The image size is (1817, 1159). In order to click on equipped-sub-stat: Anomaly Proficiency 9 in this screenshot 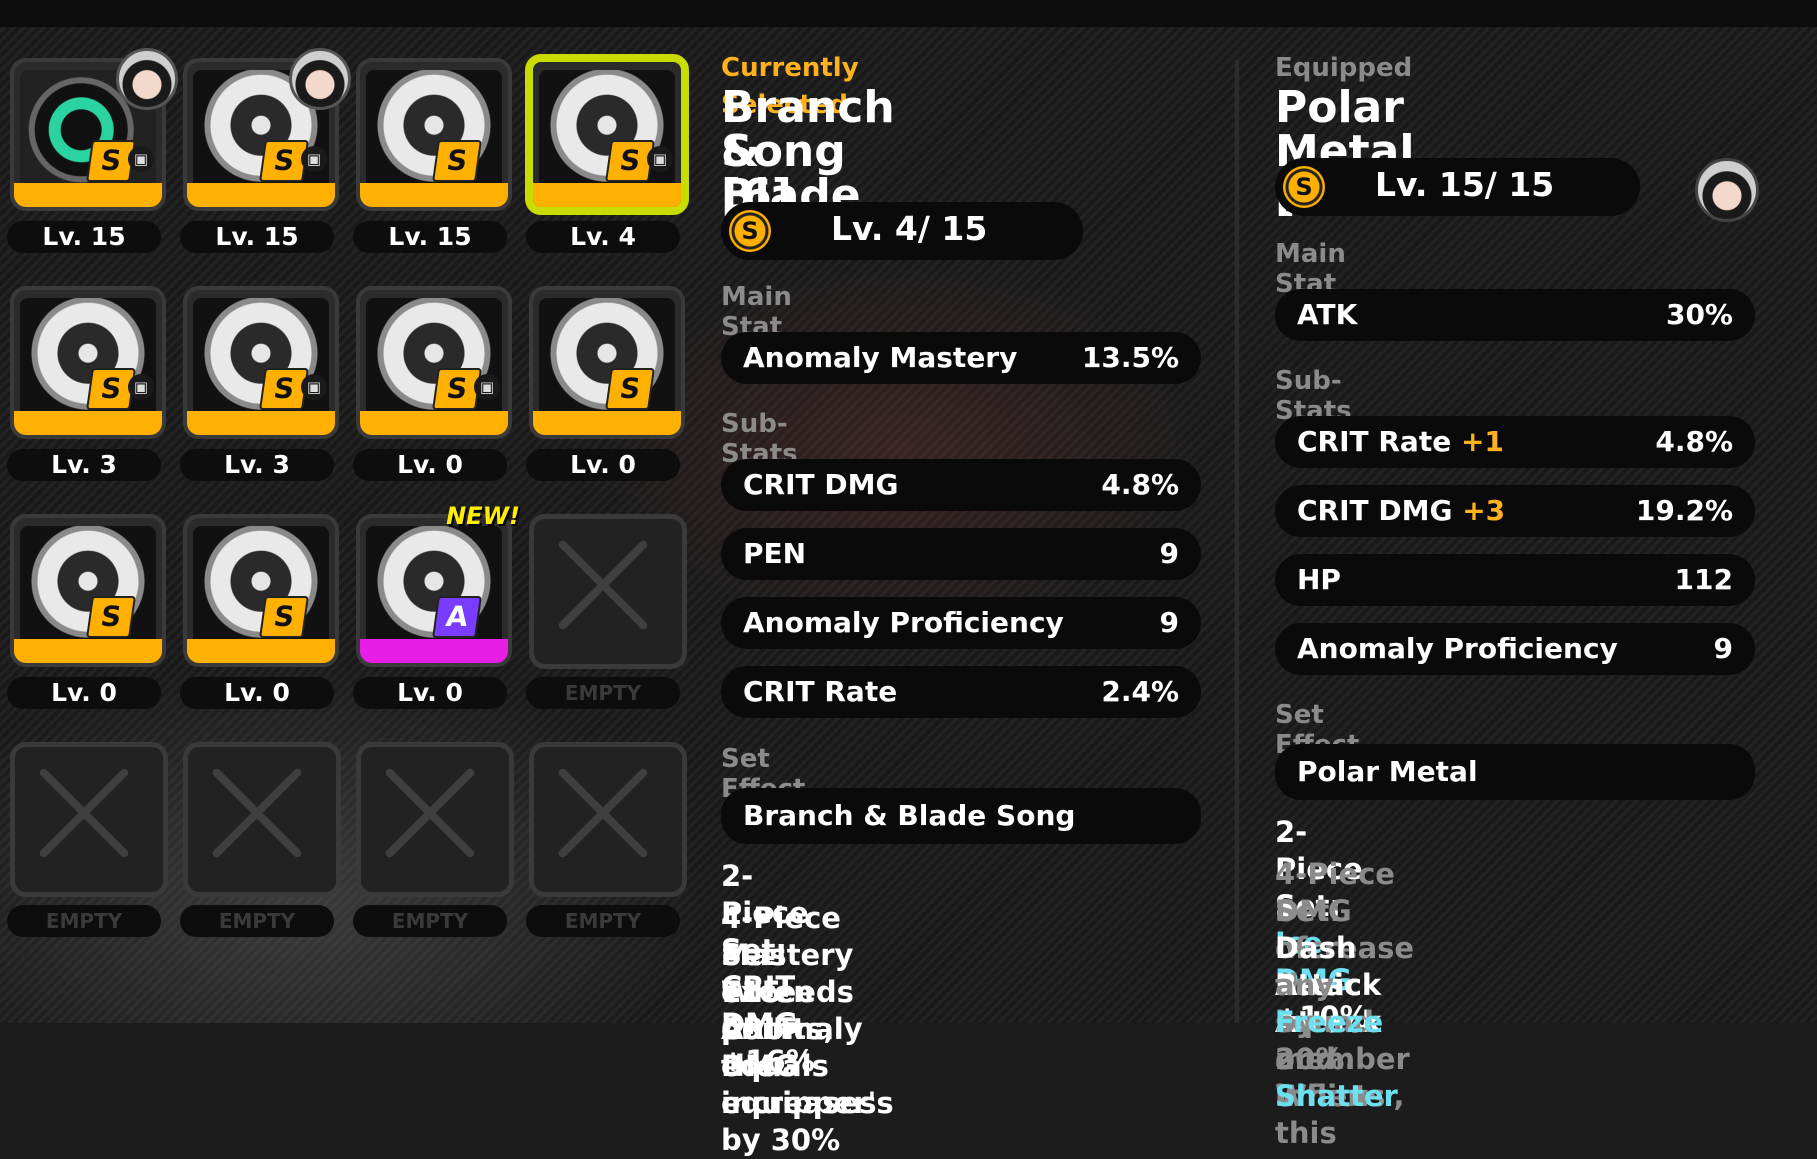, I will do `click(1515, 649)`.